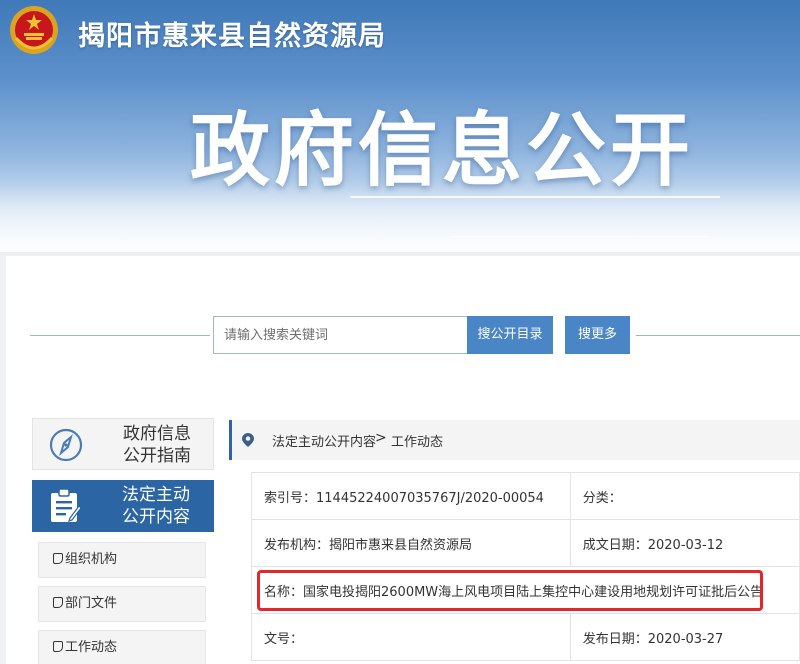 Image resolution: width=800 pixels, height=664 pixels. Describe the element at coordinates (411, 637) in the screenshot. I see `document-number: 文号：` at that location.